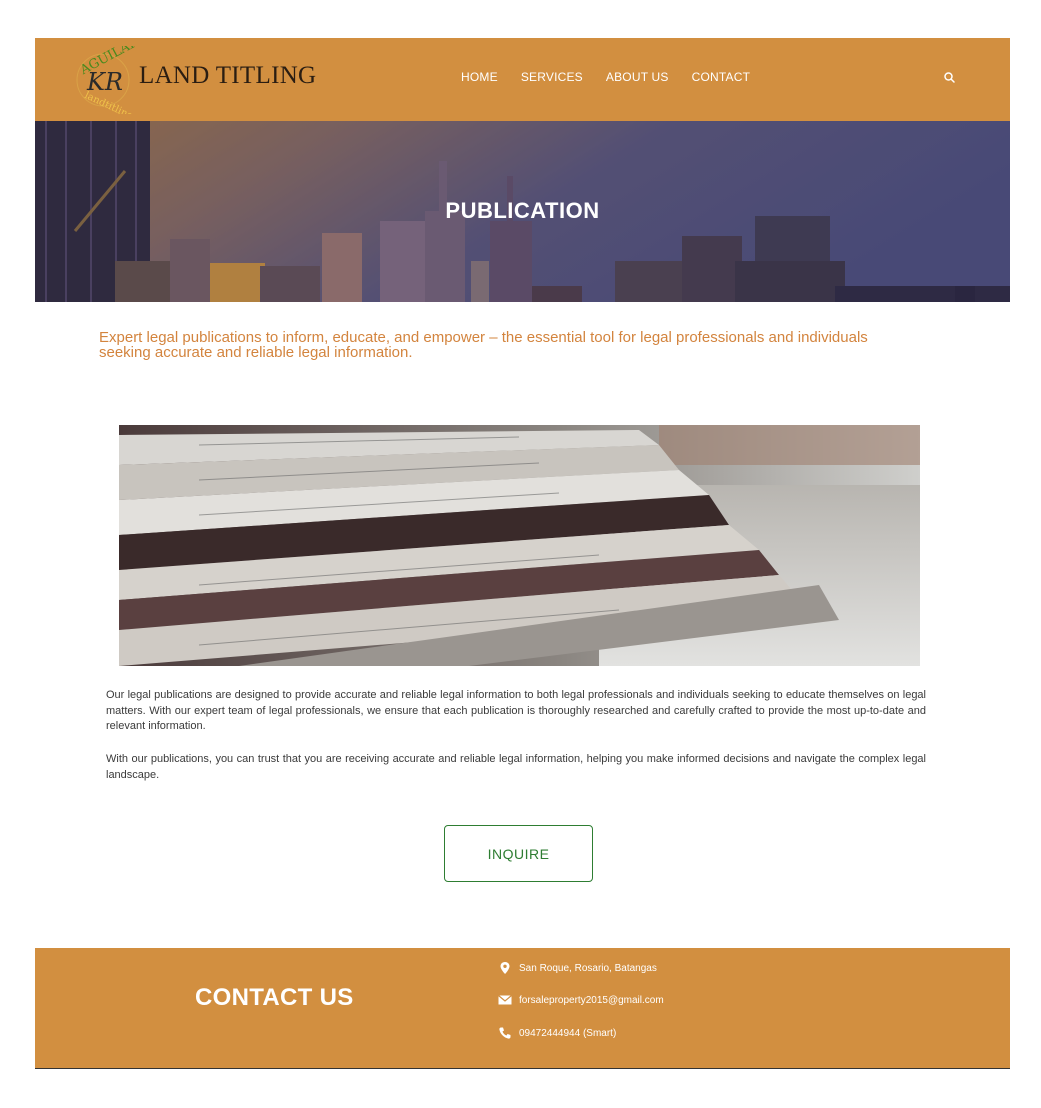 This screenshot has height=1108, width=1041. I want to click on inquire-button: INQUIRE, so click(518, 853).